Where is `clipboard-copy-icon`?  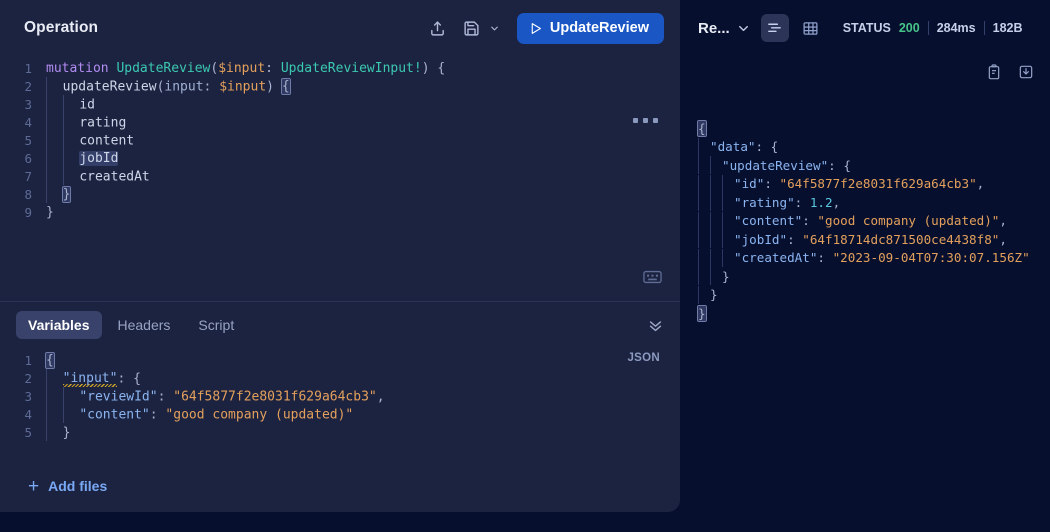
clipboard-copy-icon is located at coordinates (994, 72).